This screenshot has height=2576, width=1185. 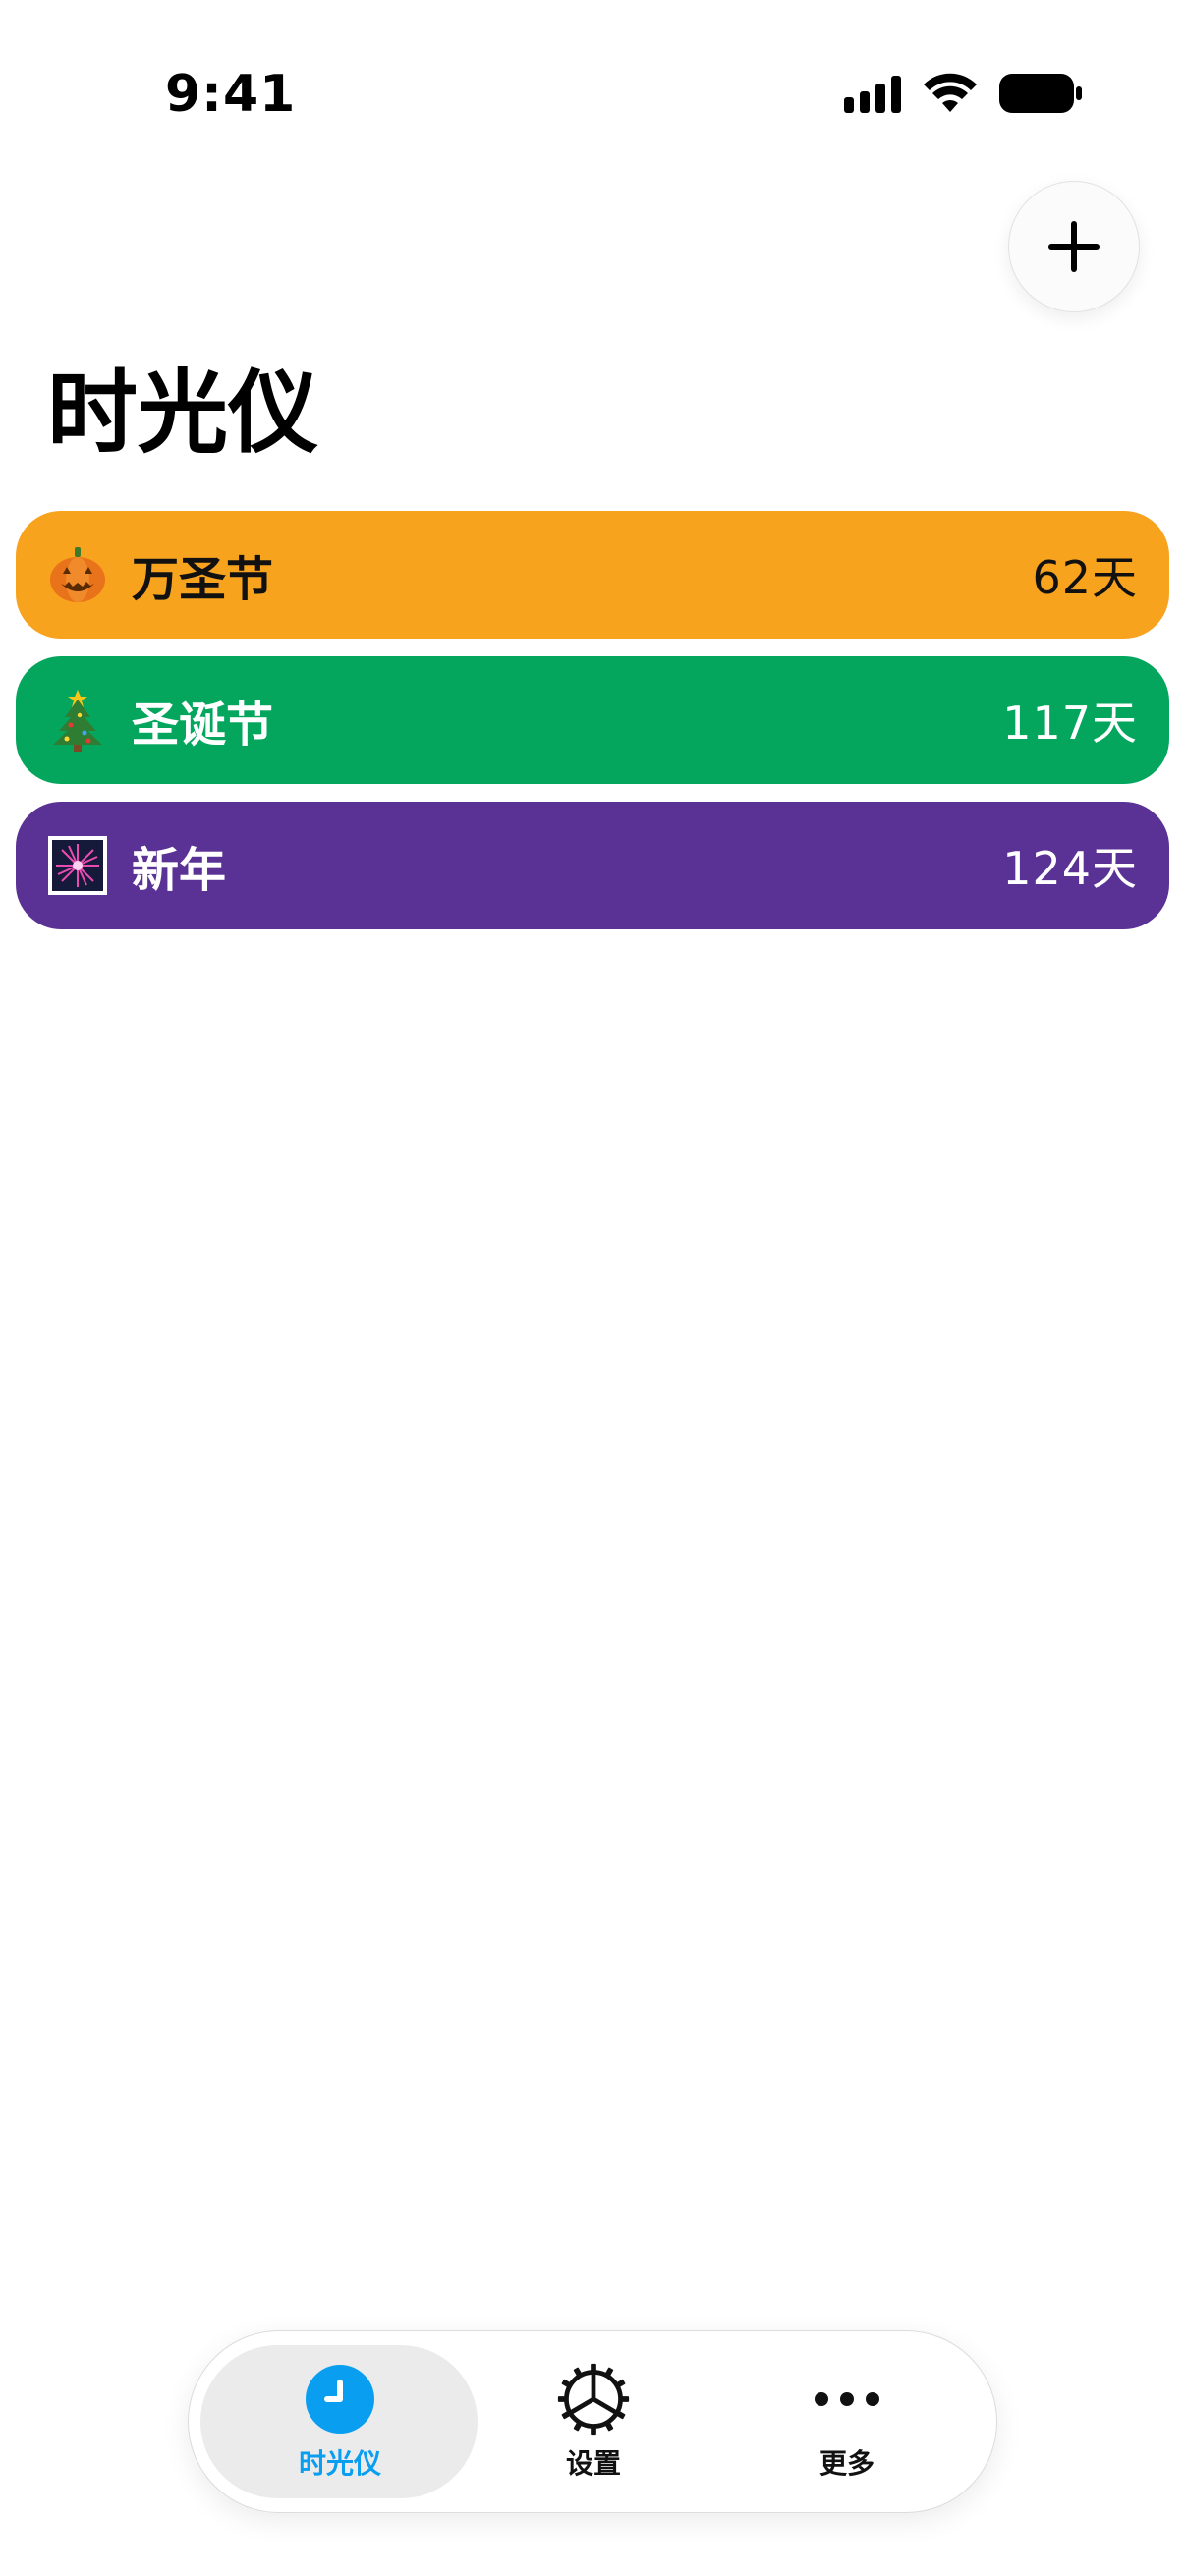 I want to click on tab-label: 设置, so click(x=593, y=2463).